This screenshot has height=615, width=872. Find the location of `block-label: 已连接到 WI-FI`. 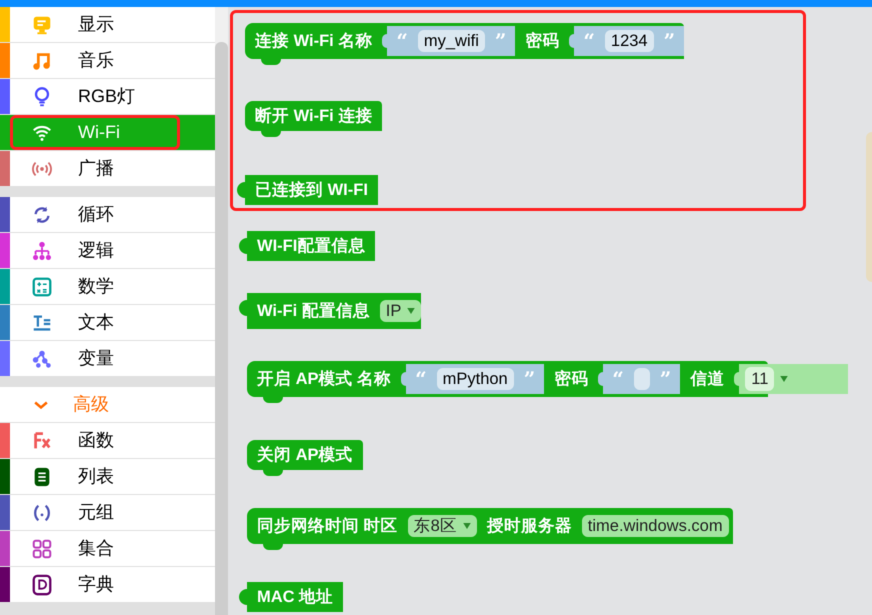

block-label: 已连接到 WI-FI is located at coordinates (311, 190).